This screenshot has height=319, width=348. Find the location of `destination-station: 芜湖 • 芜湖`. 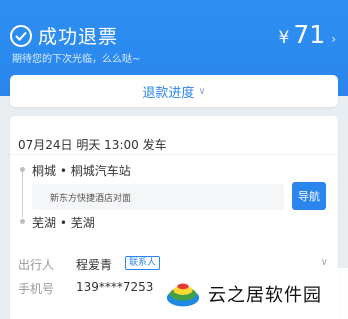

destination-station: 芜湖 • 芜湖 is located at coordinates (63, 223).